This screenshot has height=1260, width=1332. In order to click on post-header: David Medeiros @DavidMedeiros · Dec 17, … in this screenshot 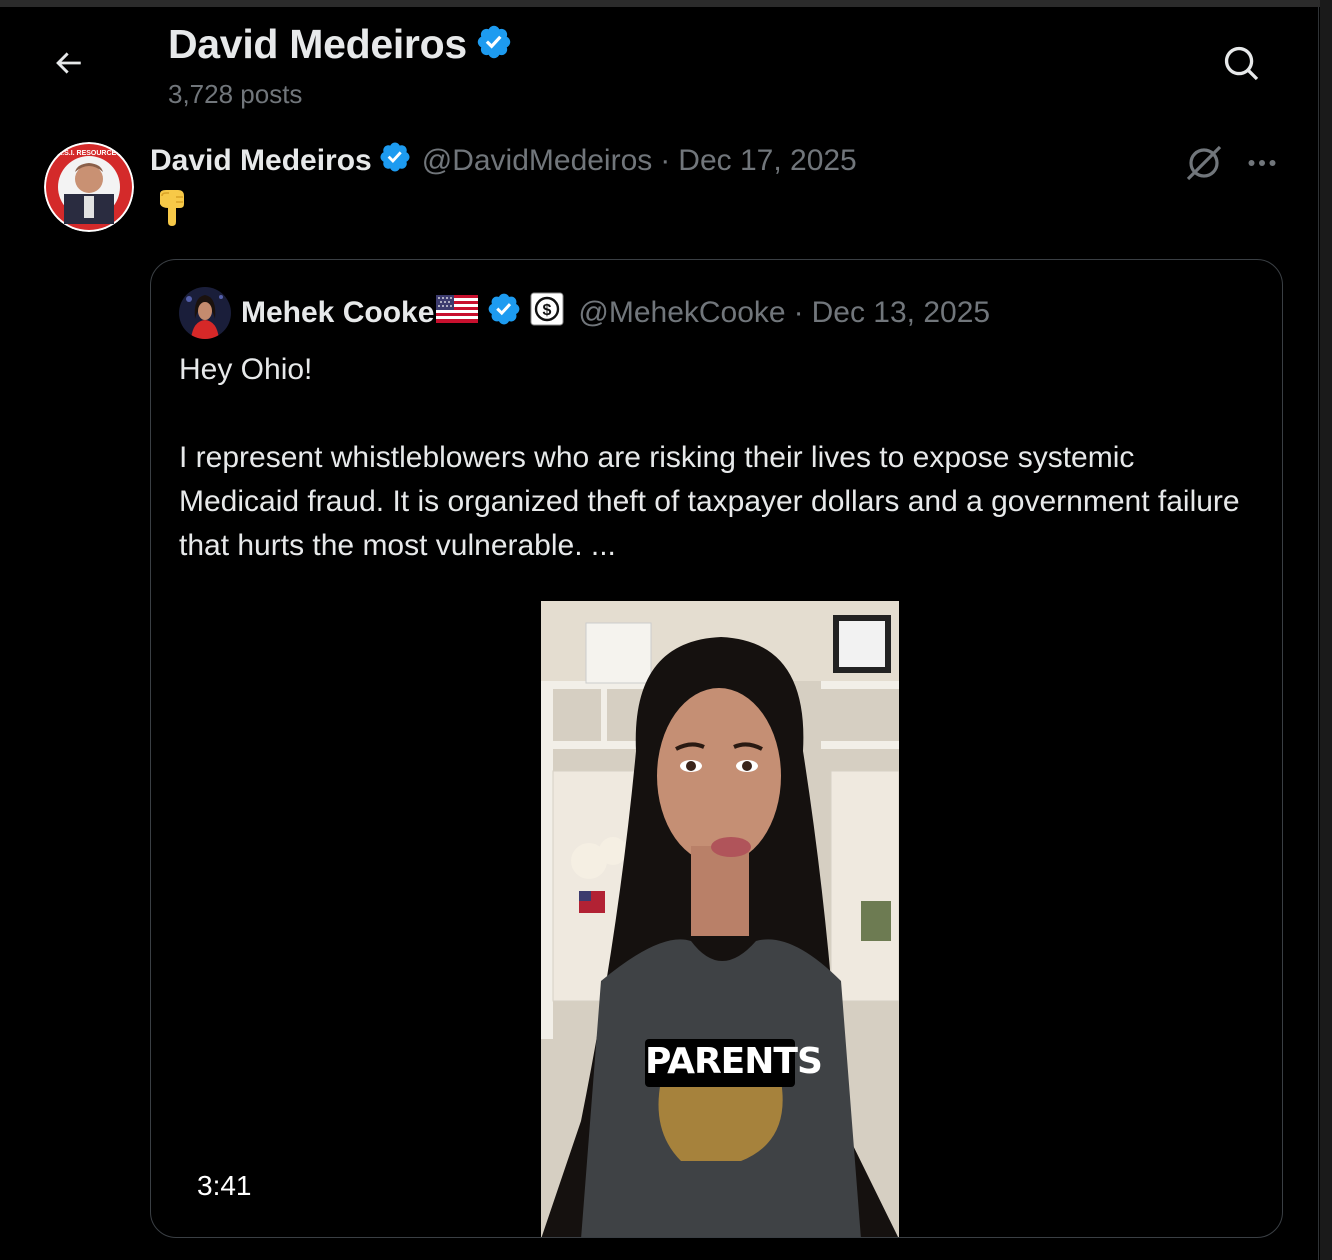, I will do `click(503, 161)`.